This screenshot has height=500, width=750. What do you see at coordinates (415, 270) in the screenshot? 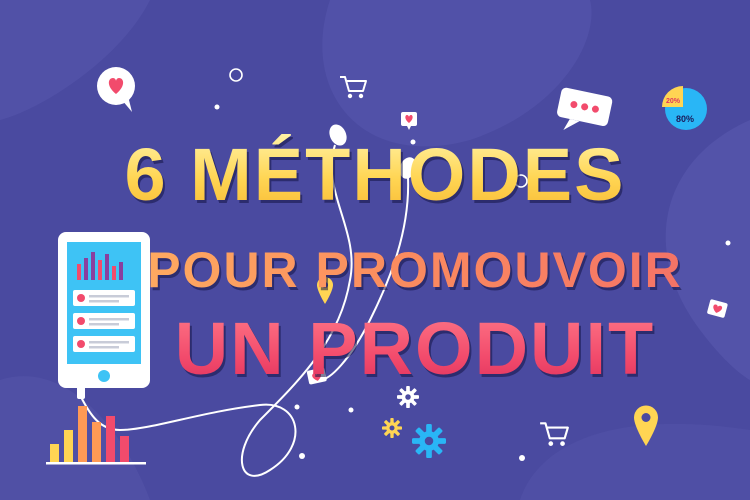
I see `title-line-2: POUR PROMOUVOIR` at bounding box center [415, 270].